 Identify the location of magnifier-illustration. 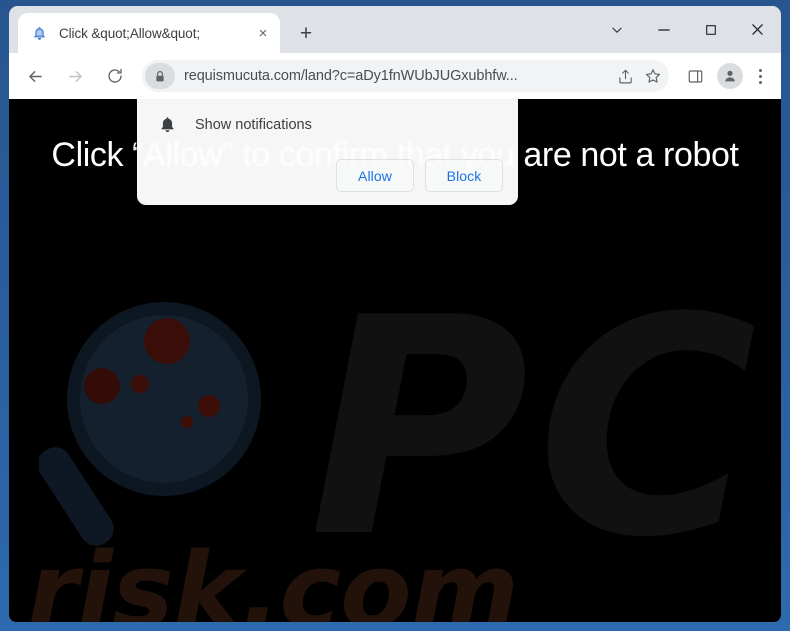
(150, 424).